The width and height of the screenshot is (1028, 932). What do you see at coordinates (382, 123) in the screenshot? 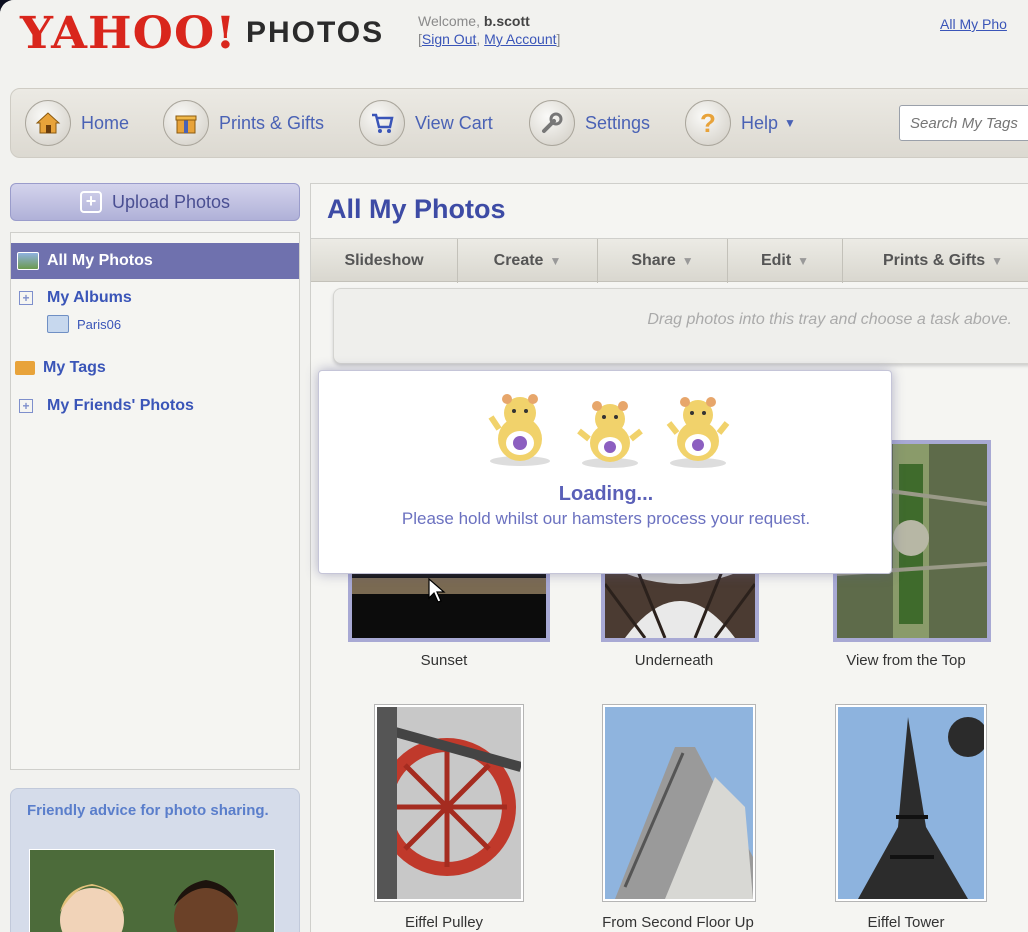
I see `cart-icon` at bounding box center [382, 123].